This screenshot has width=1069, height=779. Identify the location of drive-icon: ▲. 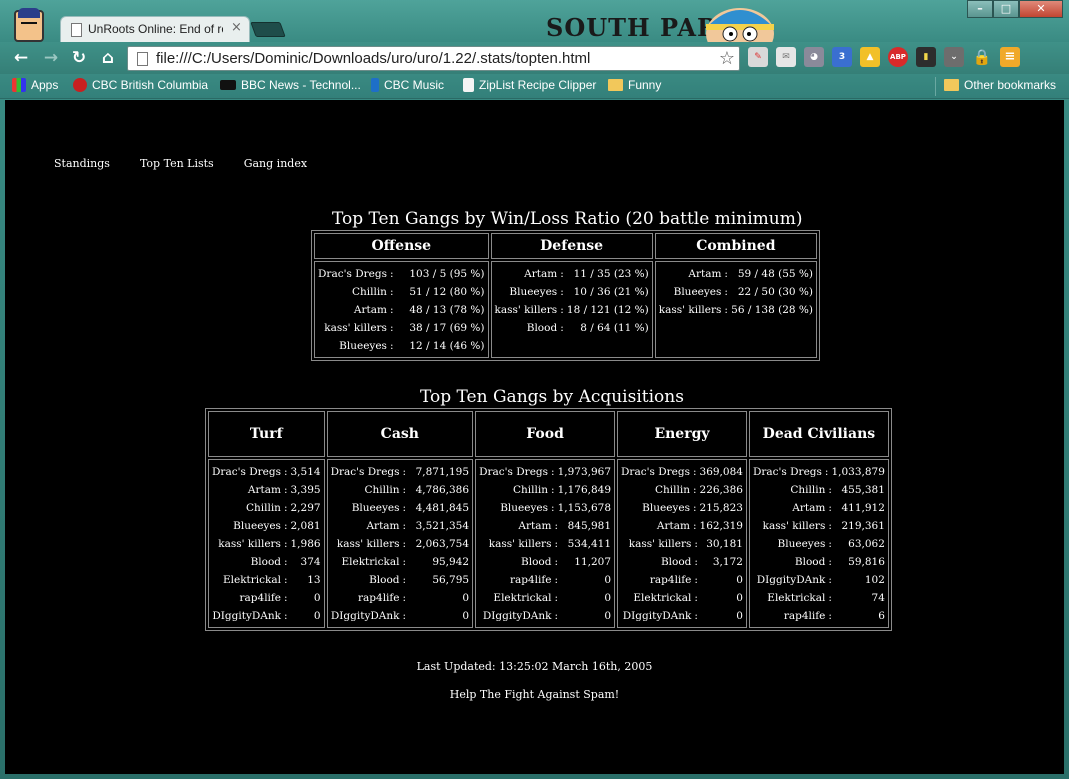
(870, 57).